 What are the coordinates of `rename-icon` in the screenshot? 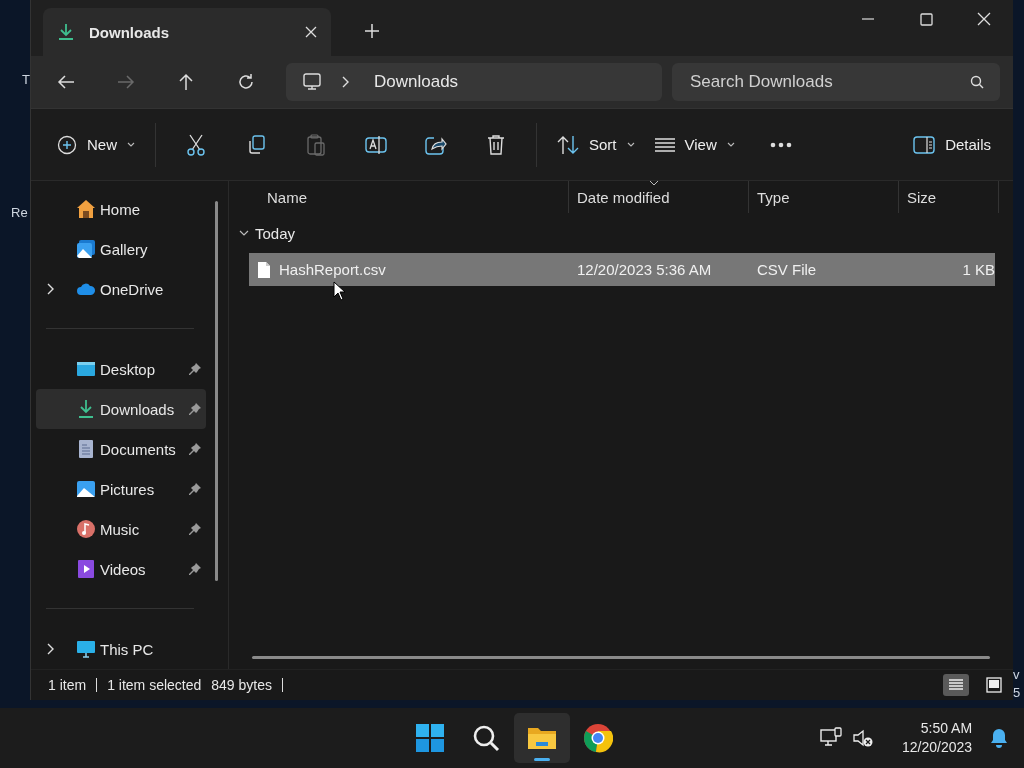 It's located at (376, 144).